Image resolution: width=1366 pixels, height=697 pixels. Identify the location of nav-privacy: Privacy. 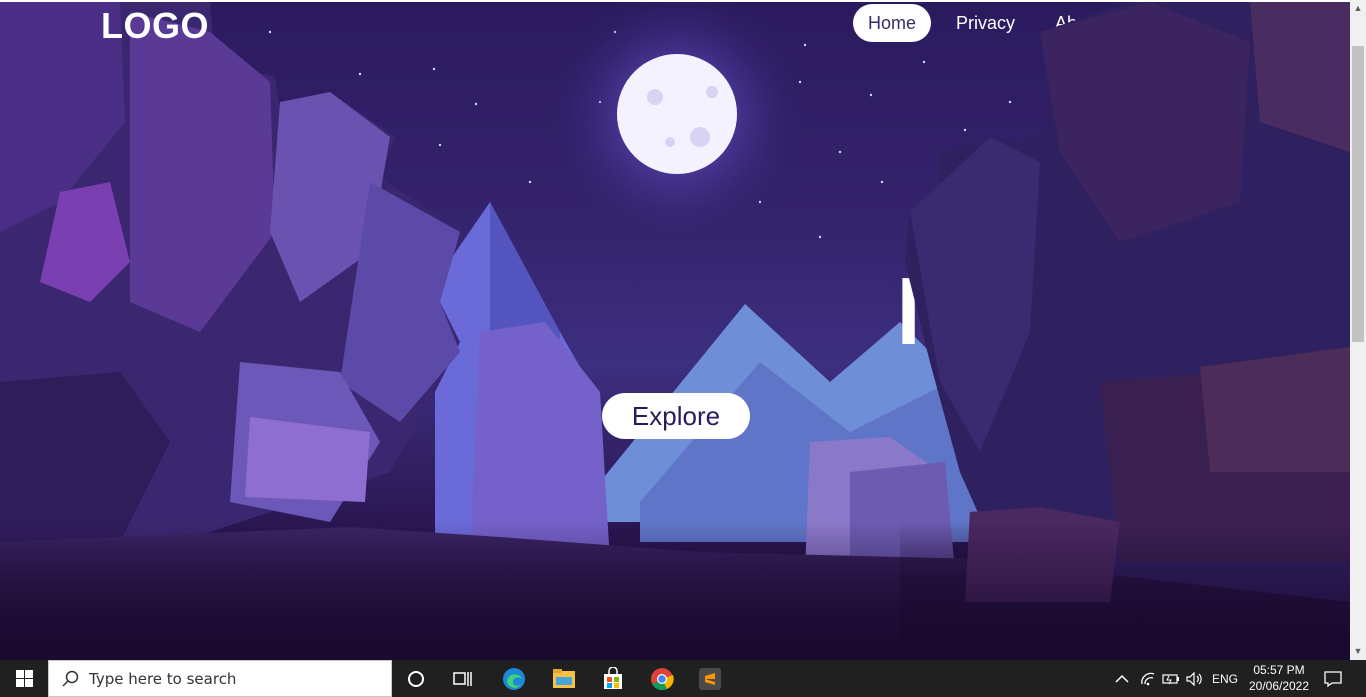
(985, 23).